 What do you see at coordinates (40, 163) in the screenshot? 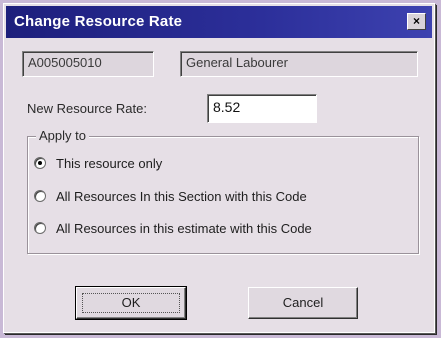
I see `radio-button-checked` at bounding box center [40, 163].